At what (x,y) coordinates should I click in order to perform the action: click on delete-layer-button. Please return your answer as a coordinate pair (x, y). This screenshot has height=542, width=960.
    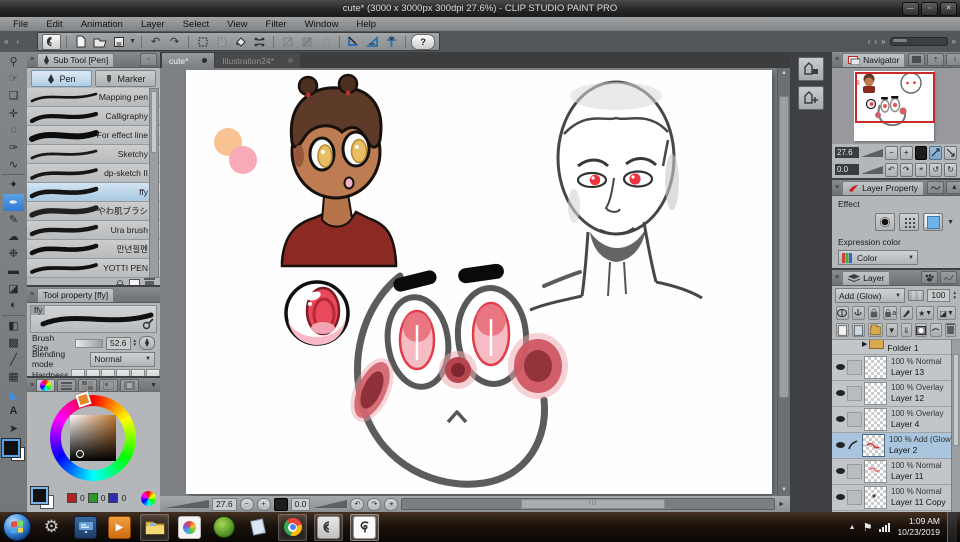
    Looking at the image, I should click on (950, 330).